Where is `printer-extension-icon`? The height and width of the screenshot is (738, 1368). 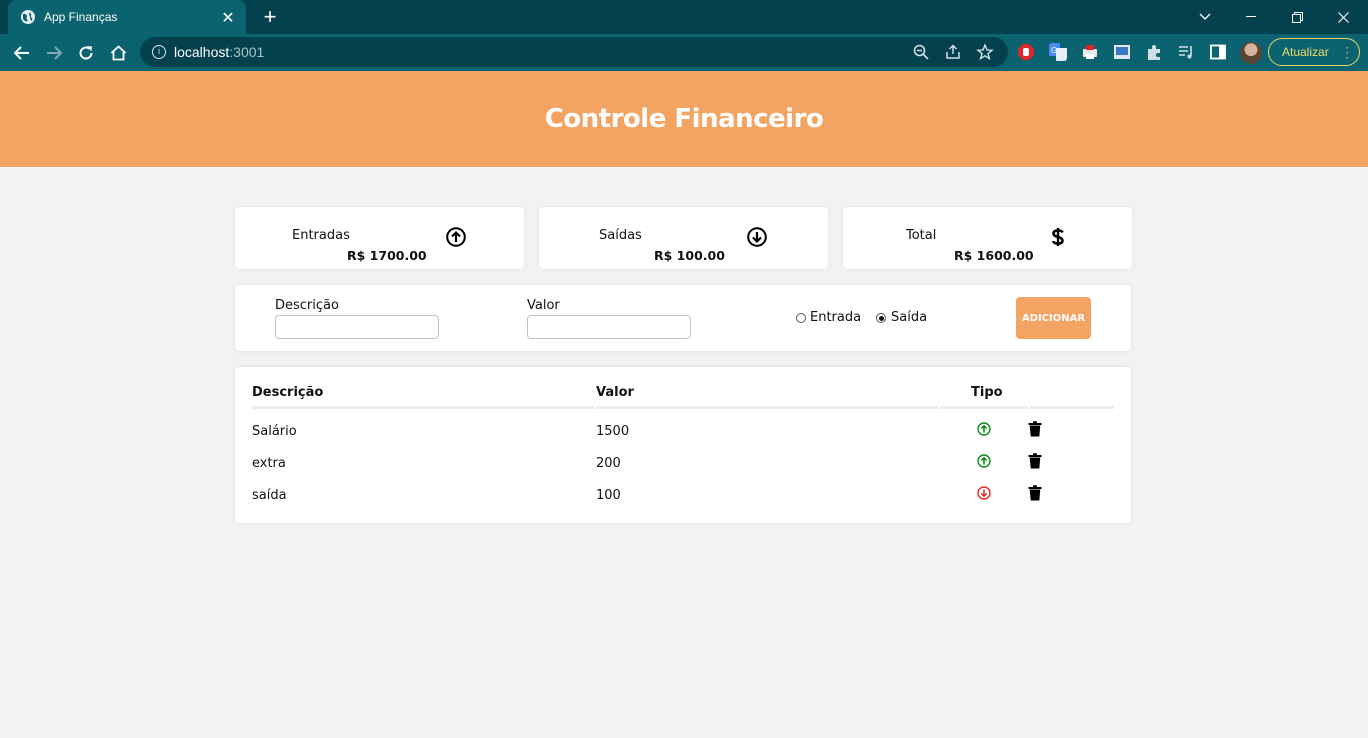
printer-extension-icon is located at coordinates (1090, 52).